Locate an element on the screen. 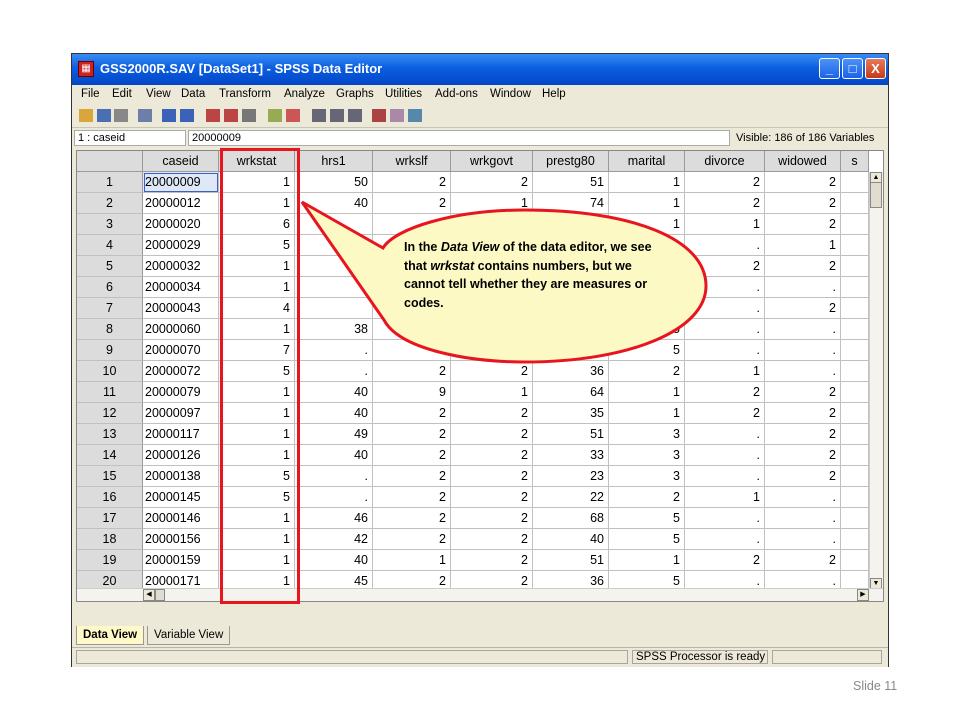 The height and width of the screenshot is (720, 960). data-cell: 38 is located at coordinates (334, 329).